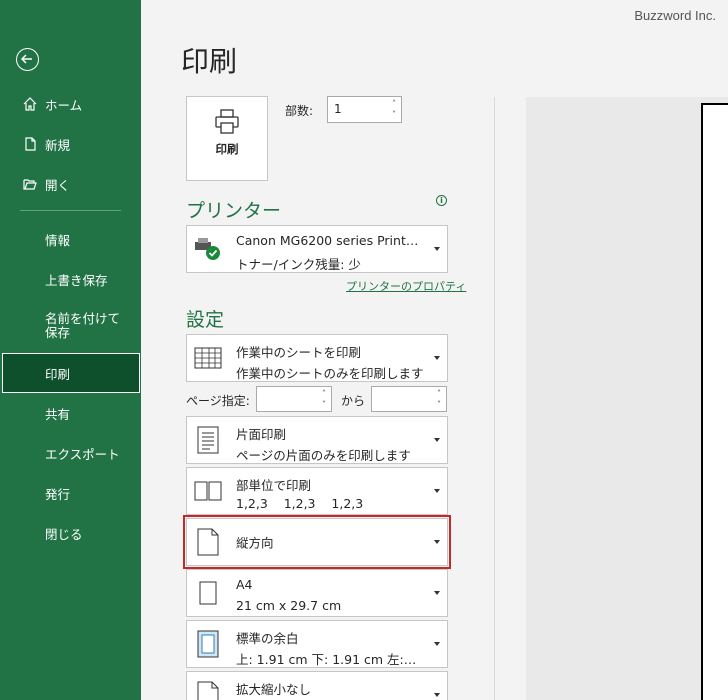 The width and height of the screenshot is (728, 700). I want to click on open-folder-icon, so click(30, 184).